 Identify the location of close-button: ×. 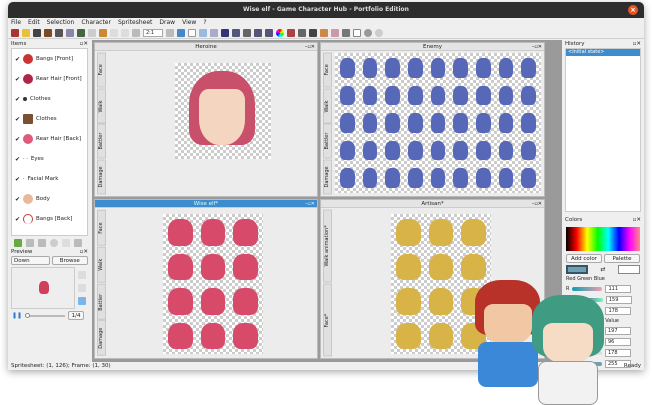
(633, 10).